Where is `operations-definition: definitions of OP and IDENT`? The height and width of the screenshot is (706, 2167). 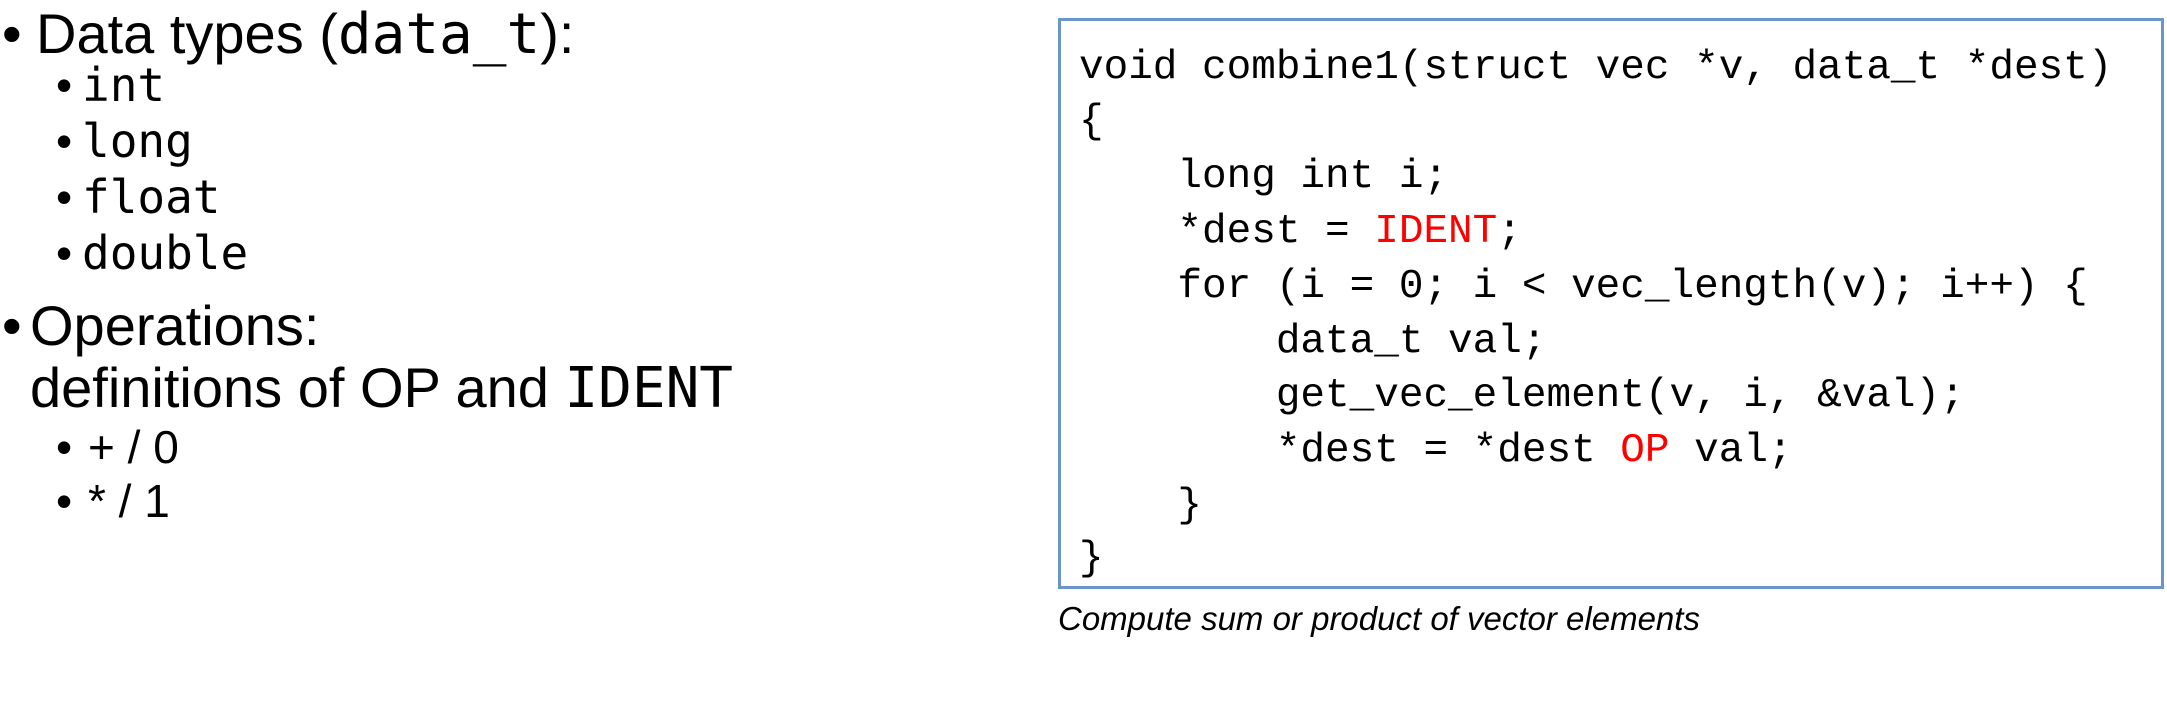 operations-definition: definitions of OP and IDENT is located at coordinates (381, 388).